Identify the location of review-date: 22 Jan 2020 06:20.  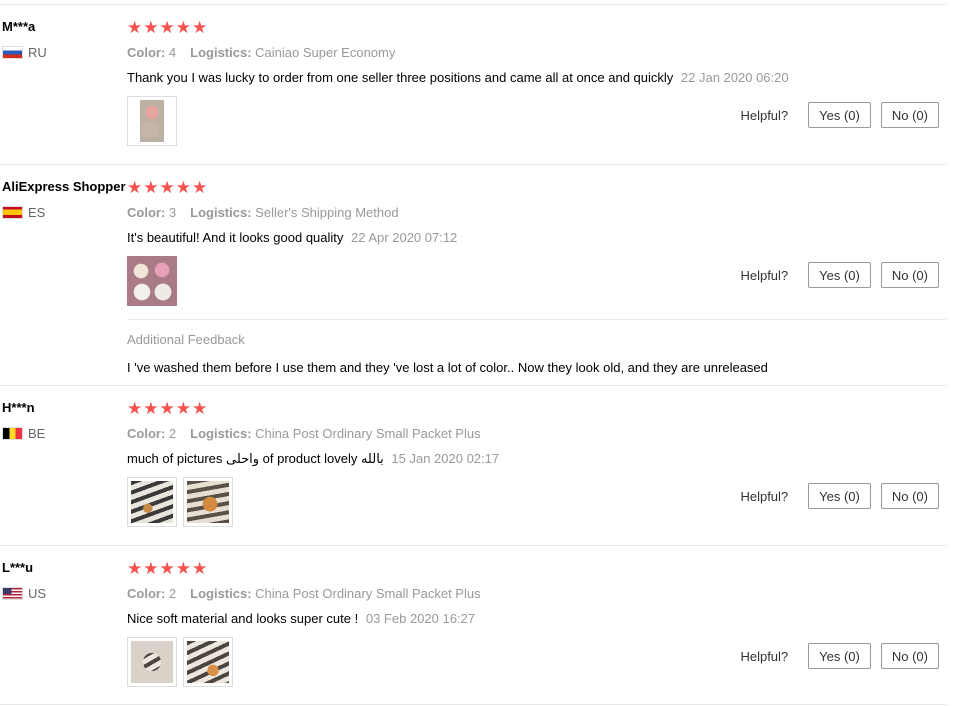
(734, 77).